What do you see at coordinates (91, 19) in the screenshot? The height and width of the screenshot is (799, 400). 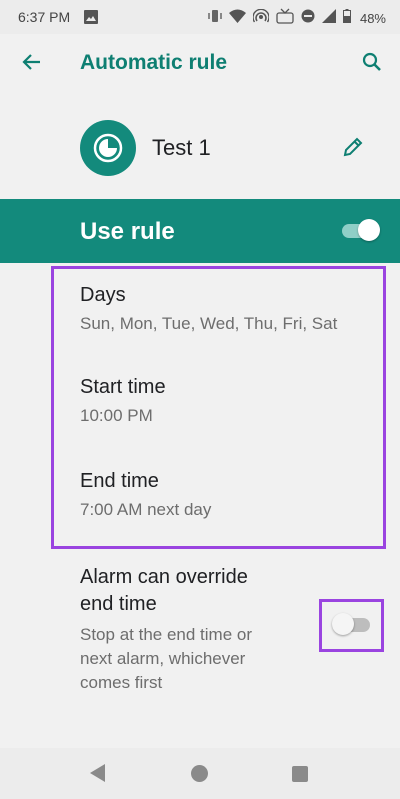 I see `image-icon` at bounding box center [91, 19].